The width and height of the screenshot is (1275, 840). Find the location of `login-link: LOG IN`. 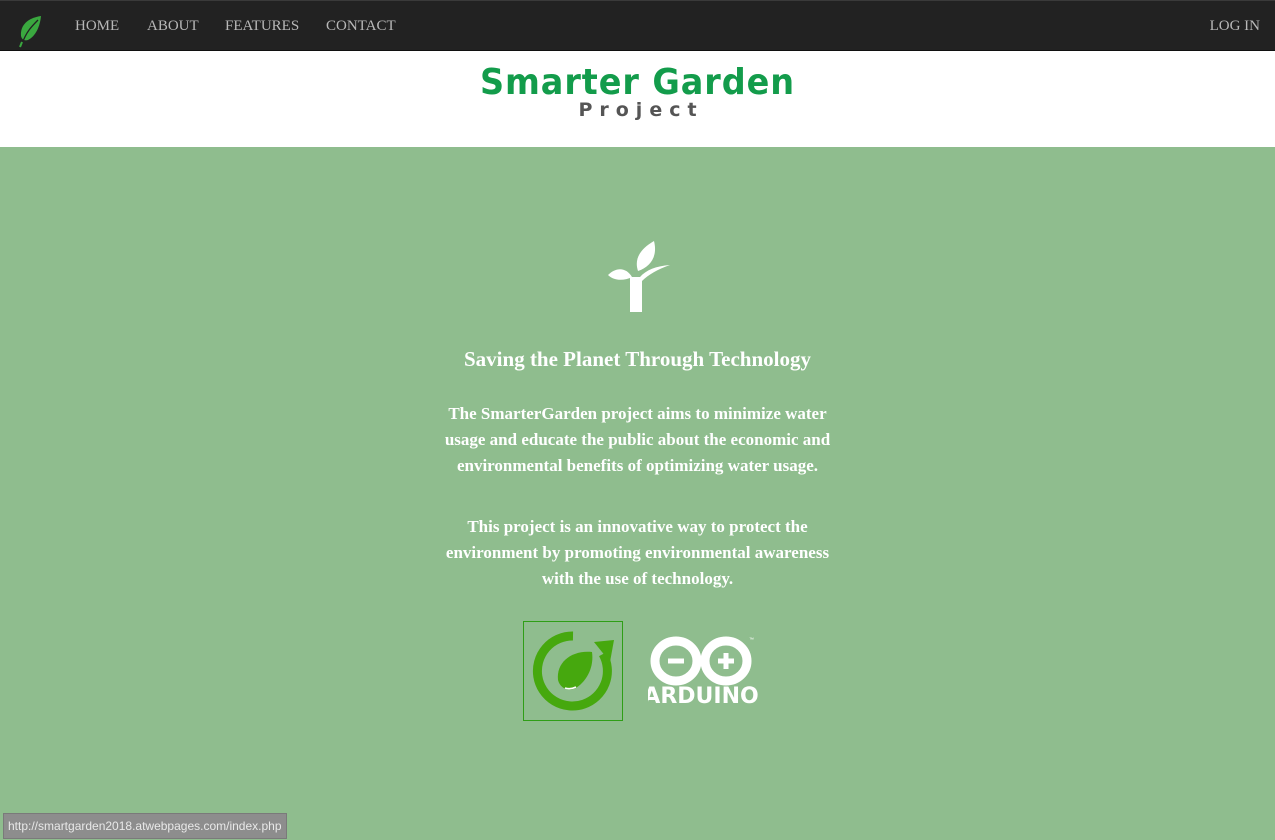

login-link: LOG IN is located at coordinates (1235, 26).